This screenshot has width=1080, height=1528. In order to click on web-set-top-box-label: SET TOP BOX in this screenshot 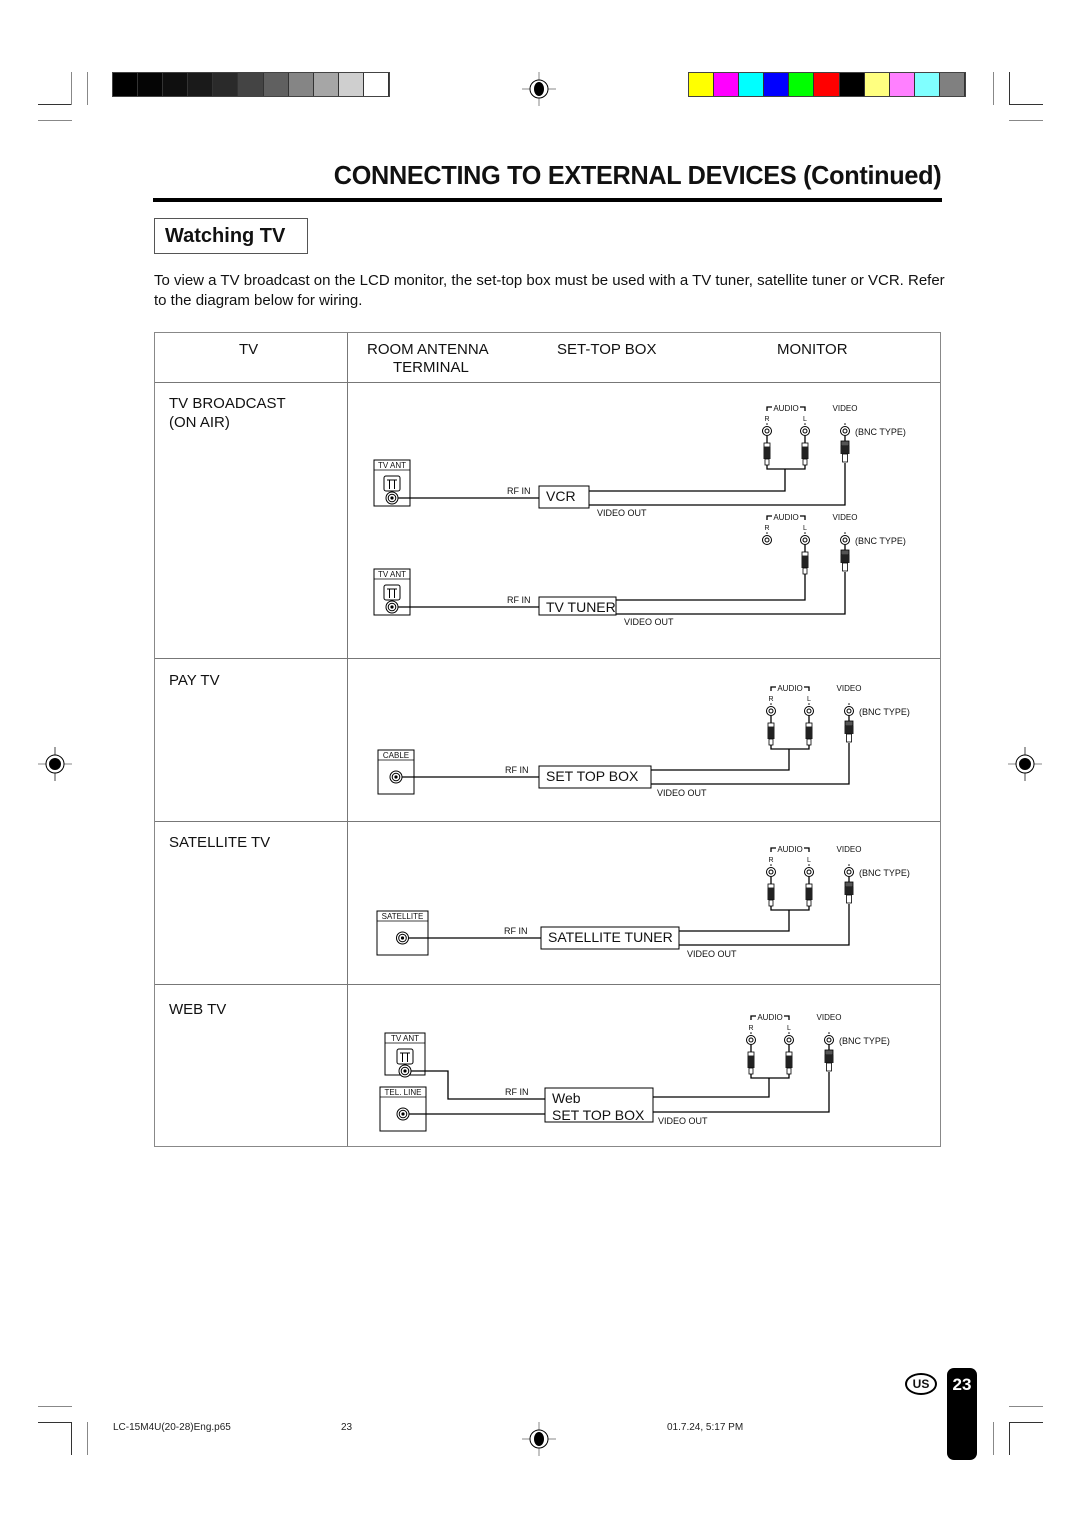, I will do `click(598, 1115)`.